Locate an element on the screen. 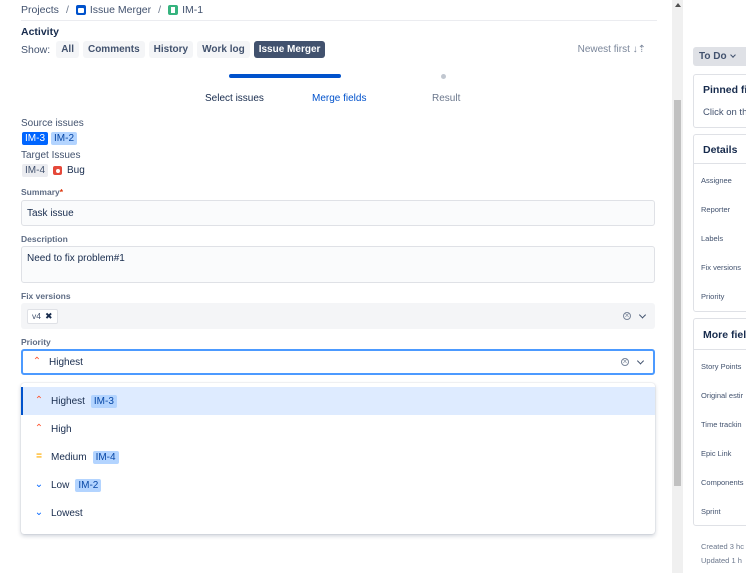  pinned-fields-title: Pinned fiel is located at coordinates (724, 90).